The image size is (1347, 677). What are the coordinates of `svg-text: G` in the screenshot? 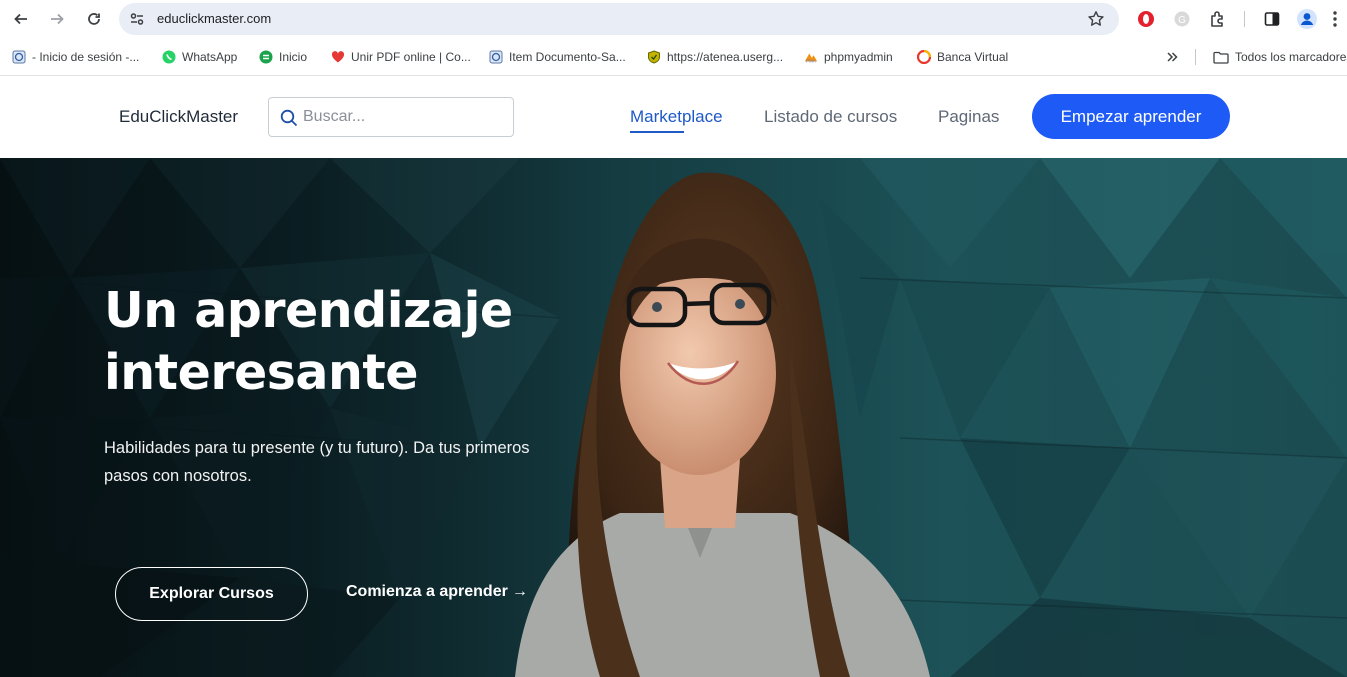 It's located at (1182, 20).